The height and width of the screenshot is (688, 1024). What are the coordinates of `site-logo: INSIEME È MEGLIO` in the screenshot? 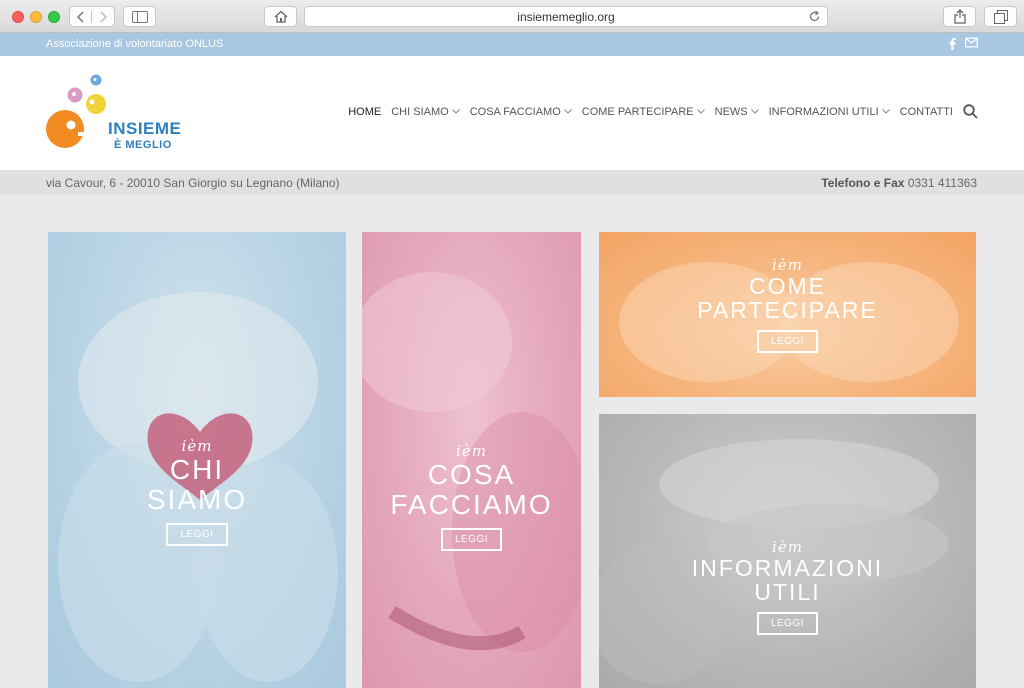 It's located at (112, 114).